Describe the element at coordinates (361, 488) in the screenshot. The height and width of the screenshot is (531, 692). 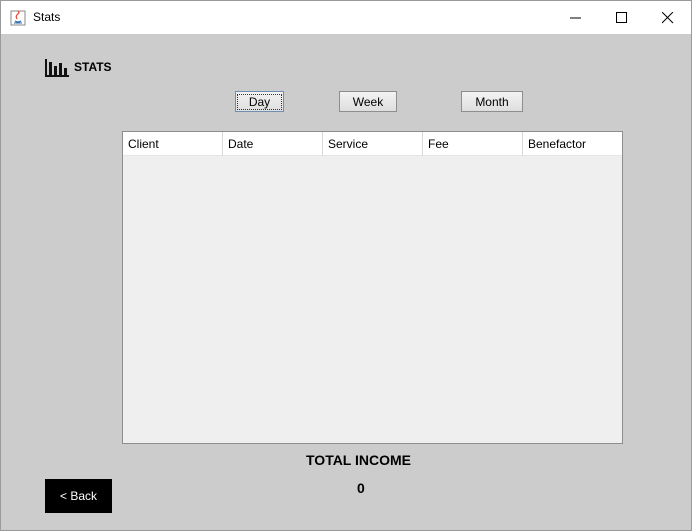
I see `total-income-value: 0` at that location.